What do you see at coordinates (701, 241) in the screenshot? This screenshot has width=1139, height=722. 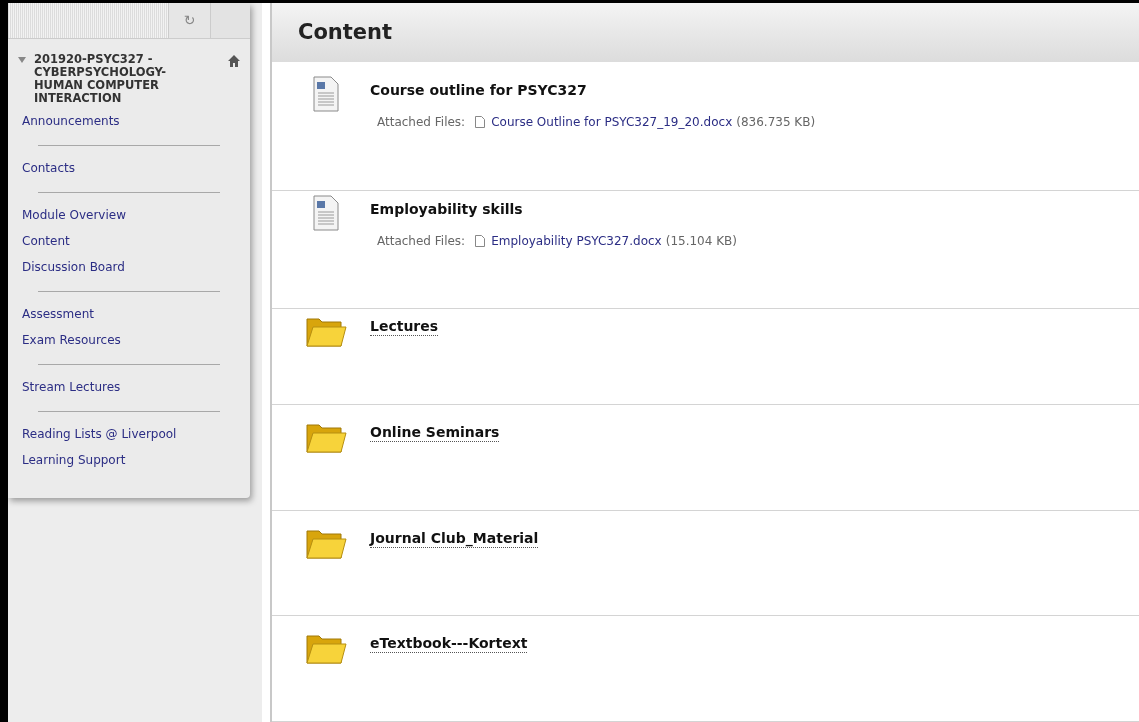 I see `file-size: (15.104 KB)` at bounding box center [701, 241].